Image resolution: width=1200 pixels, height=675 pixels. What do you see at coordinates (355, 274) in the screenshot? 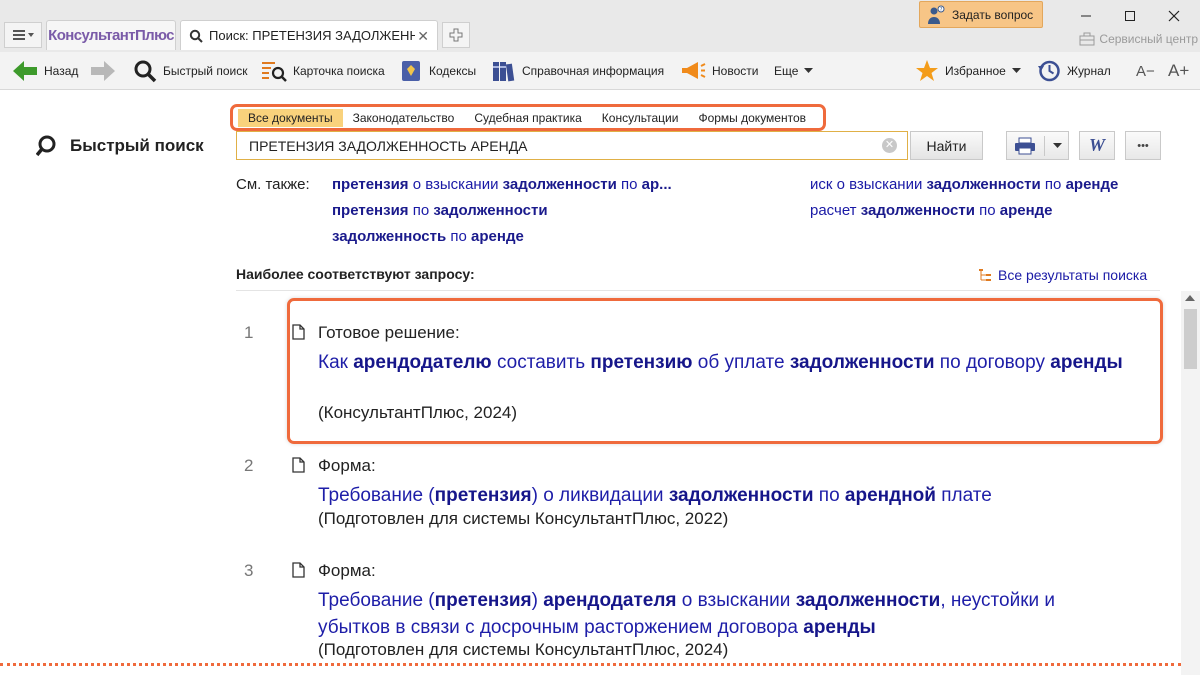
I see `results-heading: Наиболее соответствуют запросу:` at bounding box center [355, 274].